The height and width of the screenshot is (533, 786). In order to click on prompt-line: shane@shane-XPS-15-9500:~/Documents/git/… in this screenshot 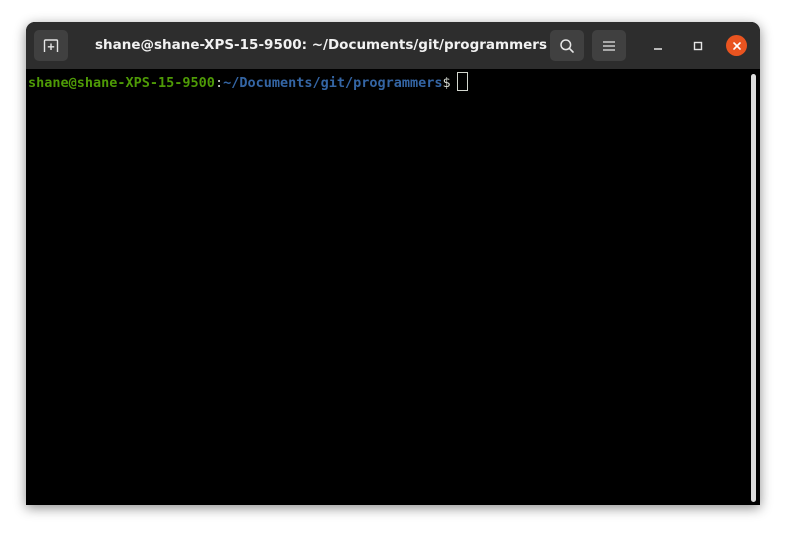, I will do `click(248, 82)`.